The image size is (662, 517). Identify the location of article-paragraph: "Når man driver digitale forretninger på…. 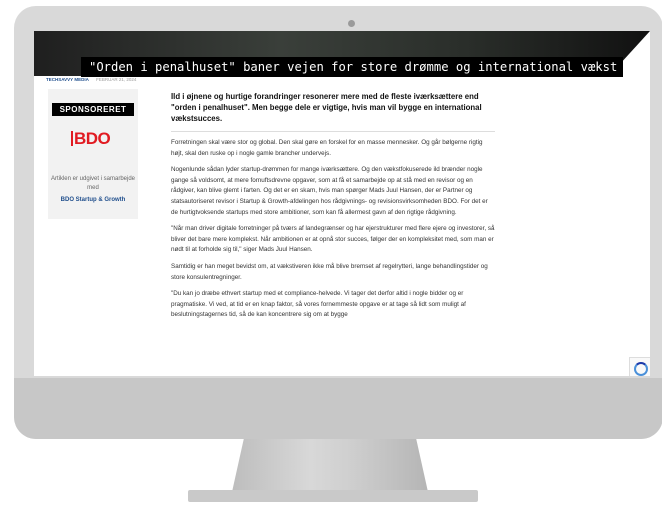
(333, 239).